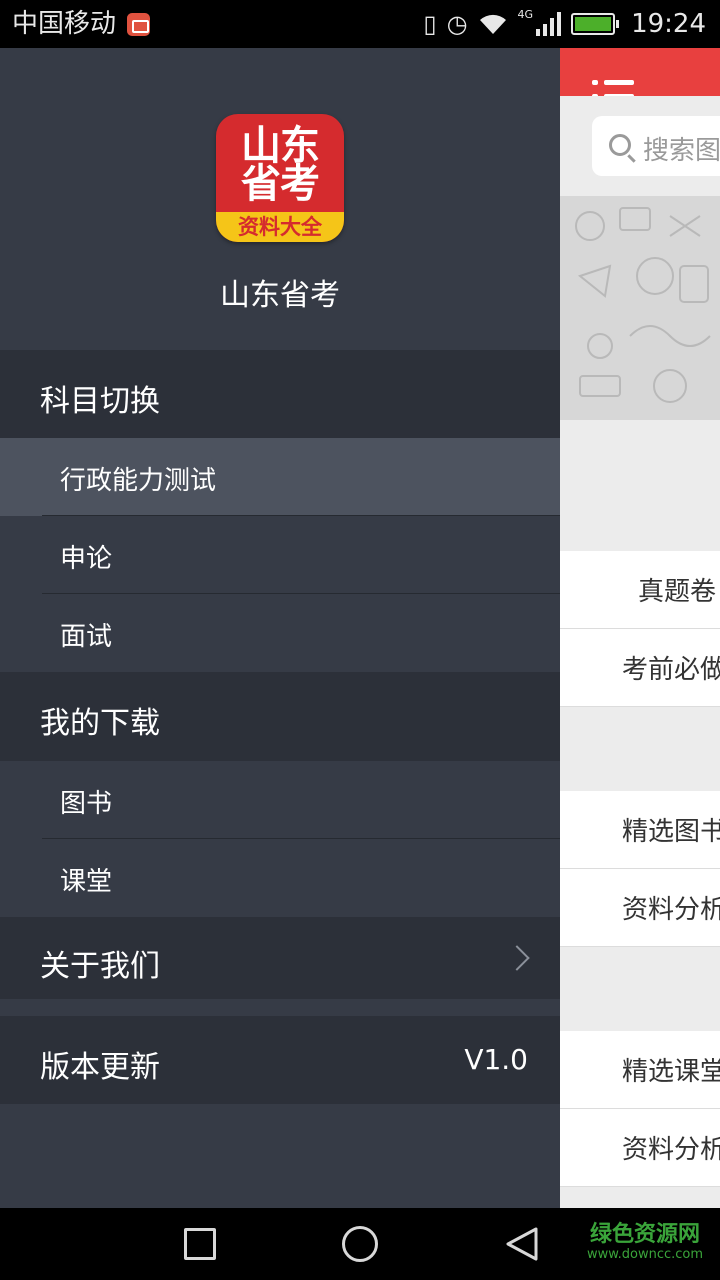 The width and height of the screenshot is (720, 1280). Describe the element at coordinates (457, 24) in the screenshot. I see `alarm-icon: ◷` at that location.